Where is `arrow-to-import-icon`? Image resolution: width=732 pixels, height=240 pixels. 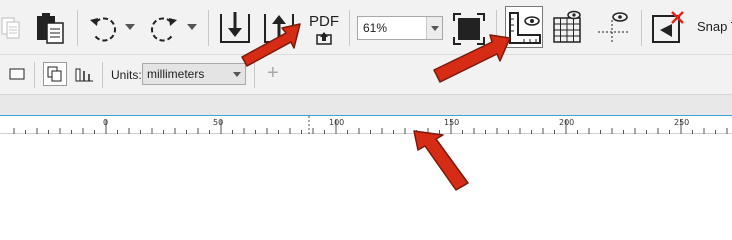 arrow-to-import-icon is located at coordinates (271, 45).